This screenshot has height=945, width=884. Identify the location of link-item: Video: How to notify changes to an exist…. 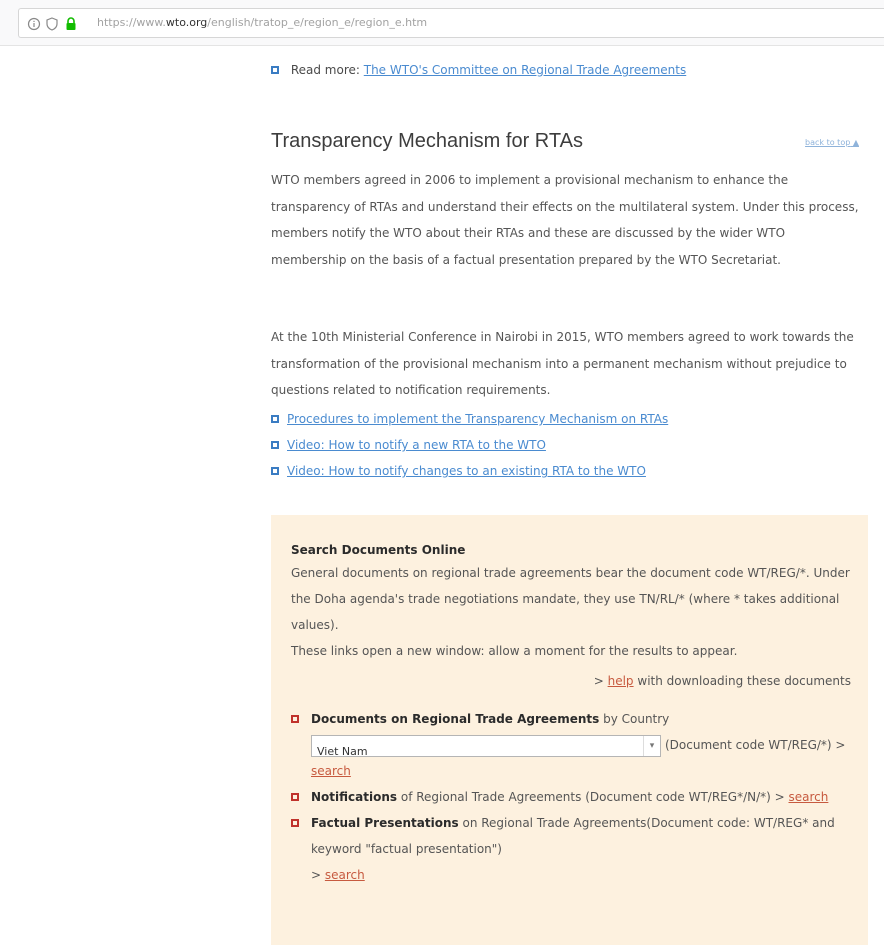
(469, 471).